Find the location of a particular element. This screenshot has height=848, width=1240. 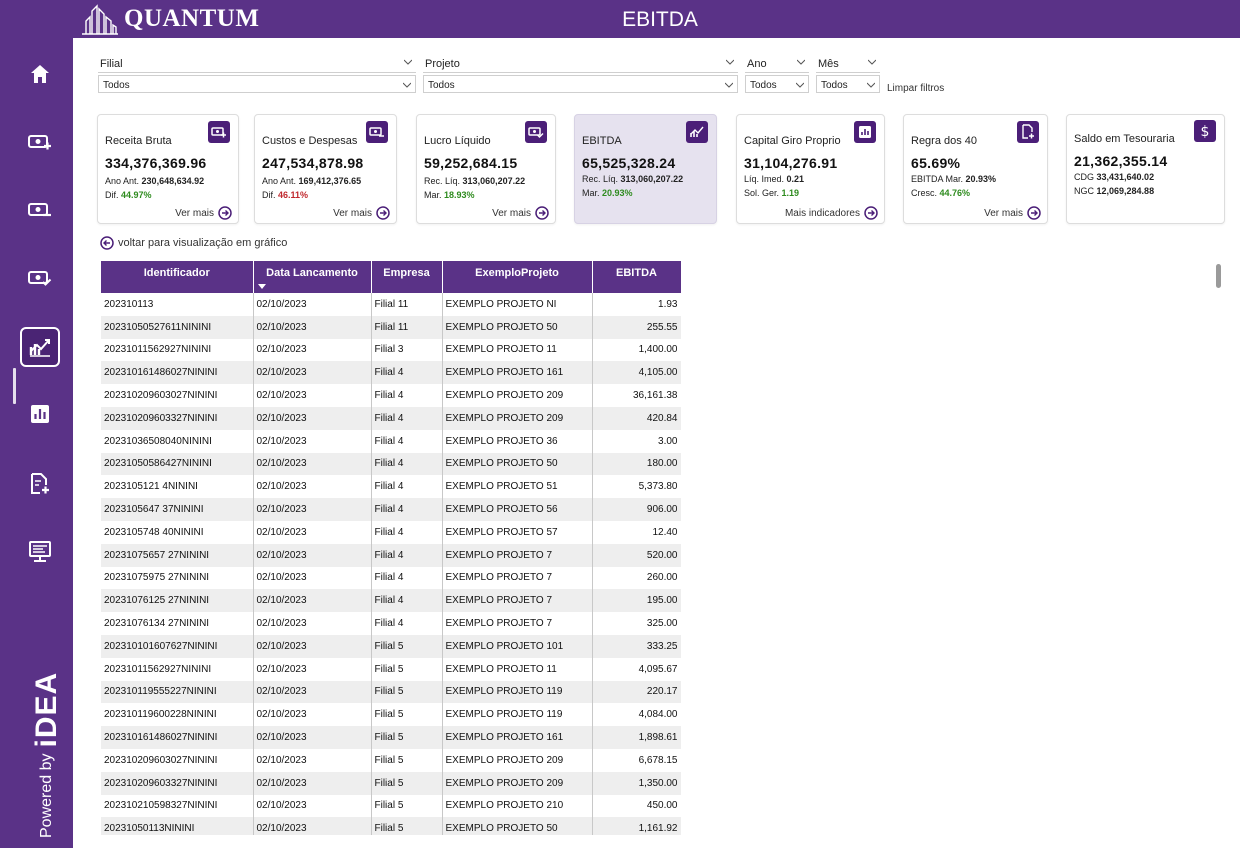

column-header-identificador: Identificador is located at coordinates (177, 277).